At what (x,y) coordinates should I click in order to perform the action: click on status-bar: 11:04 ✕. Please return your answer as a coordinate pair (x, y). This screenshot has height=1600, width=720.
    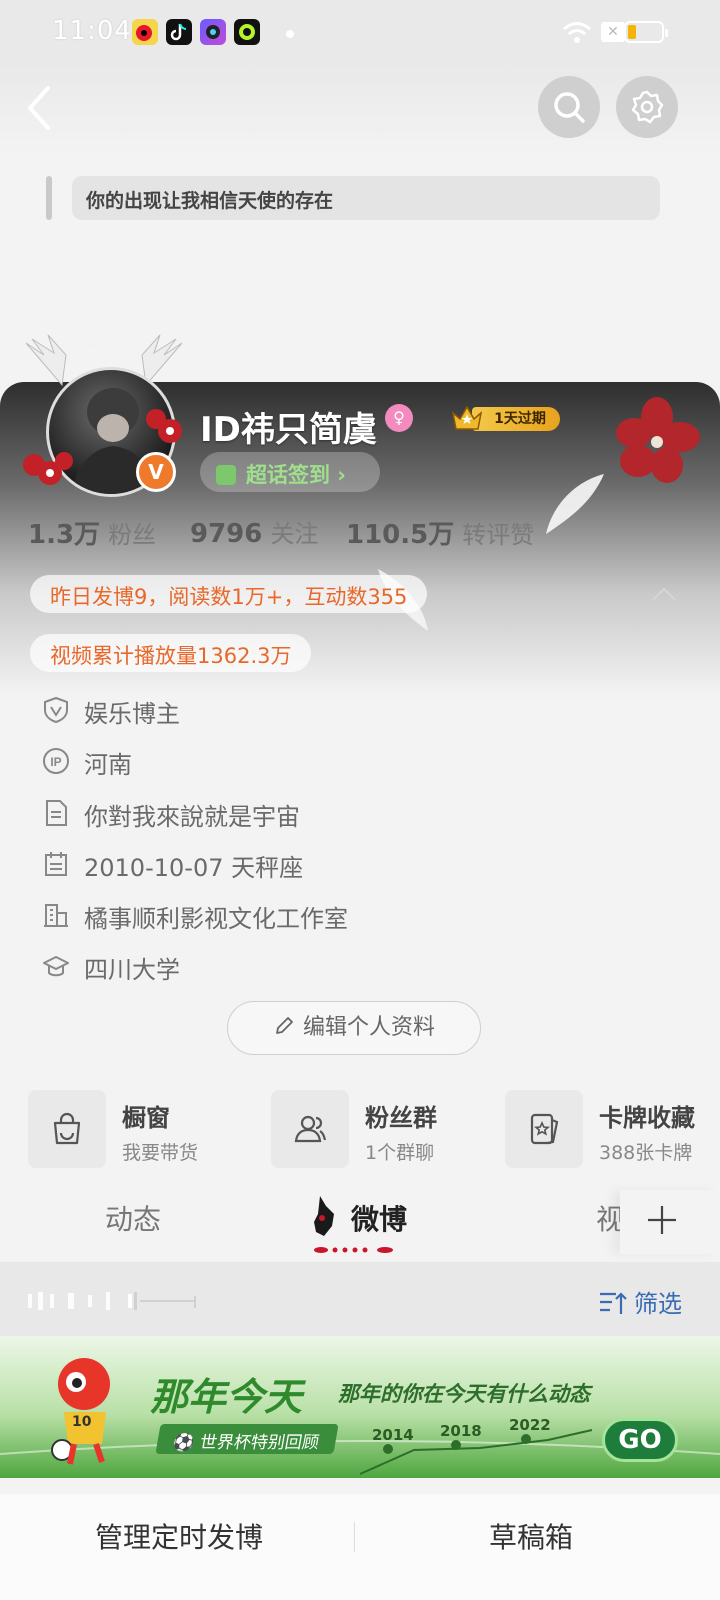
    Looking at the image, I should click on (360, 32).